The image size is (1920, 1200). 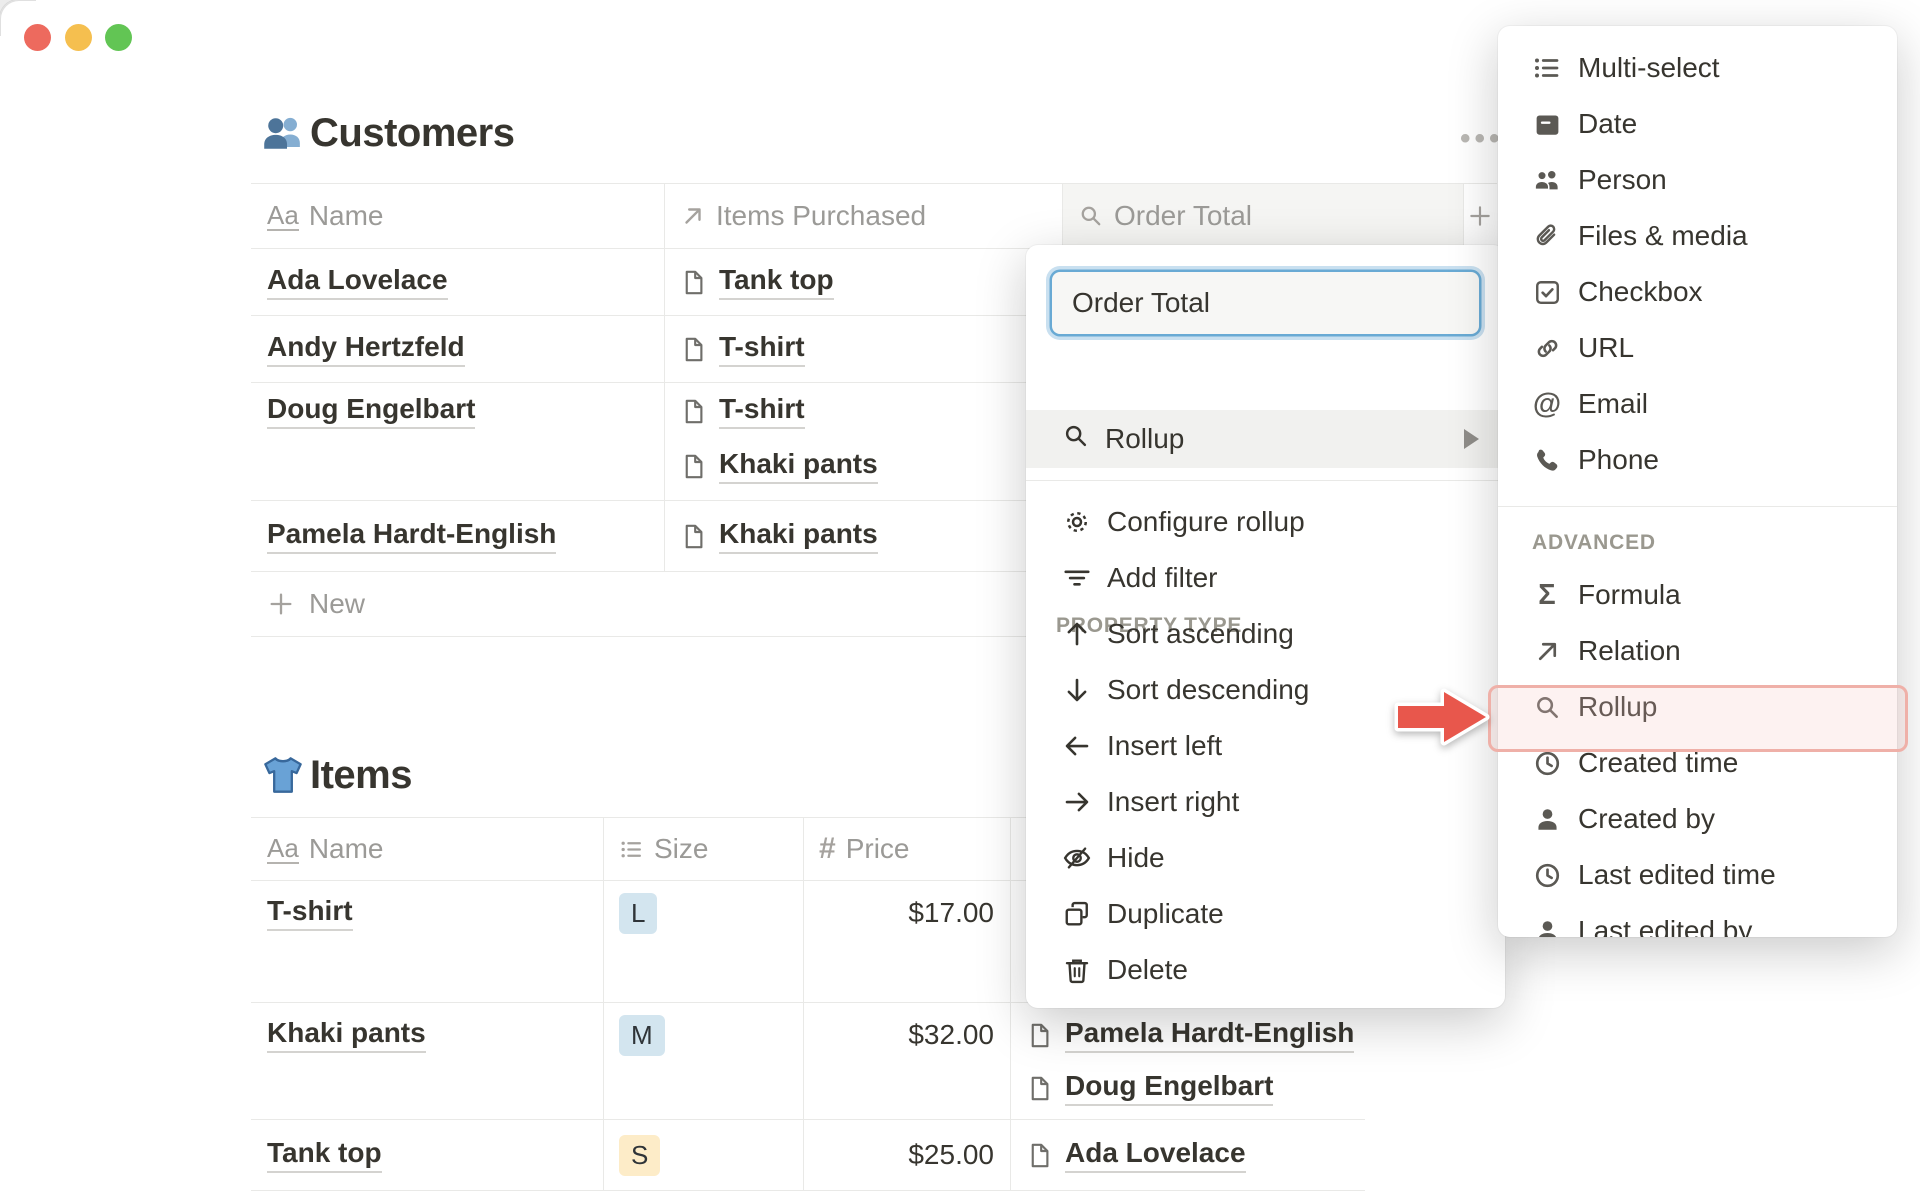 I want to click on item-size-cell: M, so click(x=703, y=1061).